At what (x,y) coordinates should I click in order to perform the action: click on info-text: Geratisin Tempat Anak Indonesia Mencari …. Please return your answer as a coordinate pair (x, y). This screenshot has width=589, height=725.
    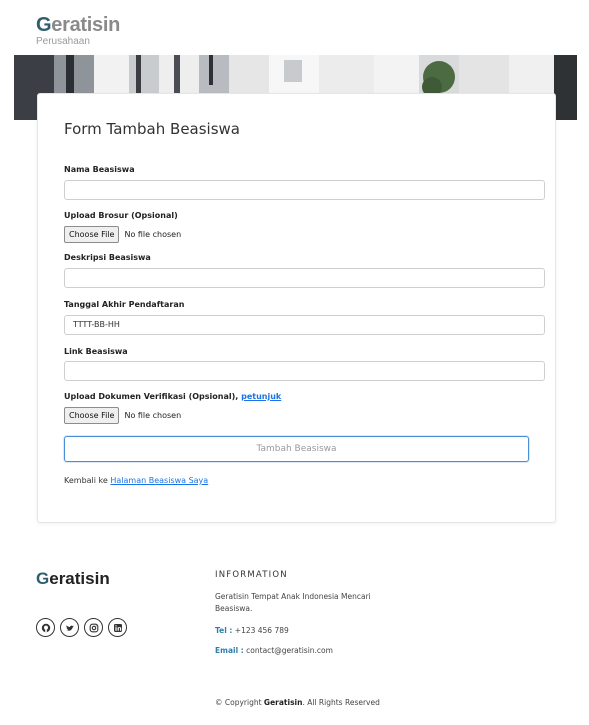
    Looking at the image, I should click on (293, 602).